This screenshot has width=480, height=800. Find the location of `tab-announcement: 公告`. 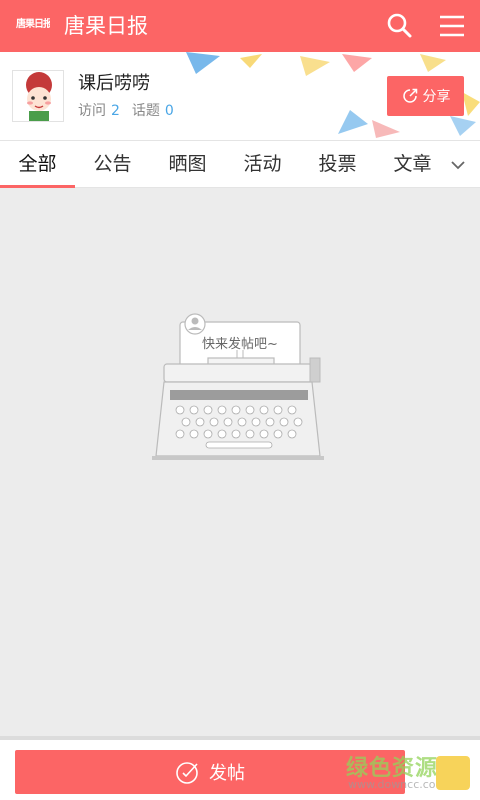

tab-announcement: 公告 is located at coordinates (112, 164).